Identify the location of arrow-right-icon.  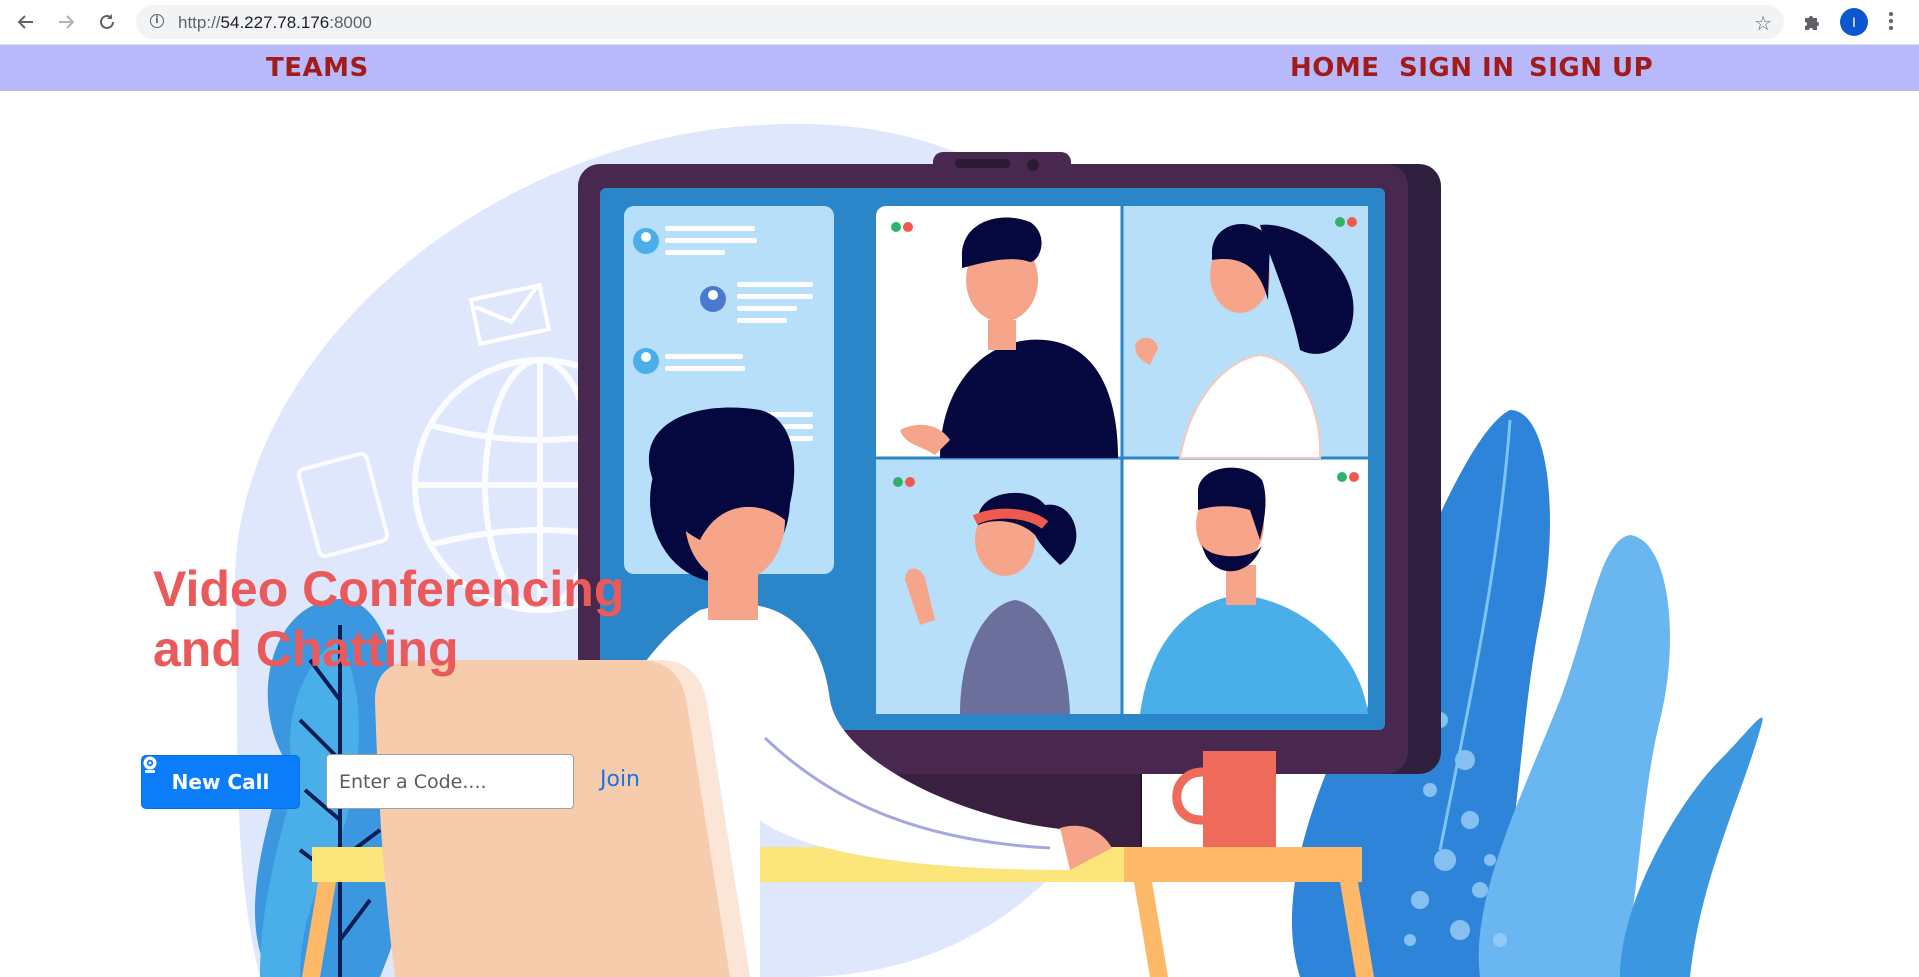
(67, 22).